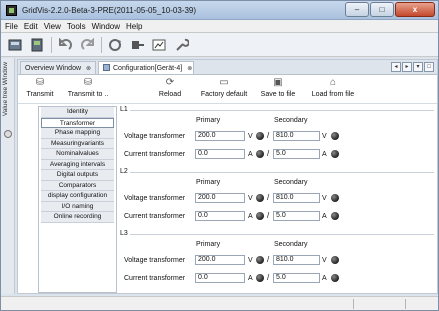  What do you see at coordinates (76, 26) in the screenshot?
I see `menu-tools: Tools` at bounding box center [76, 26].